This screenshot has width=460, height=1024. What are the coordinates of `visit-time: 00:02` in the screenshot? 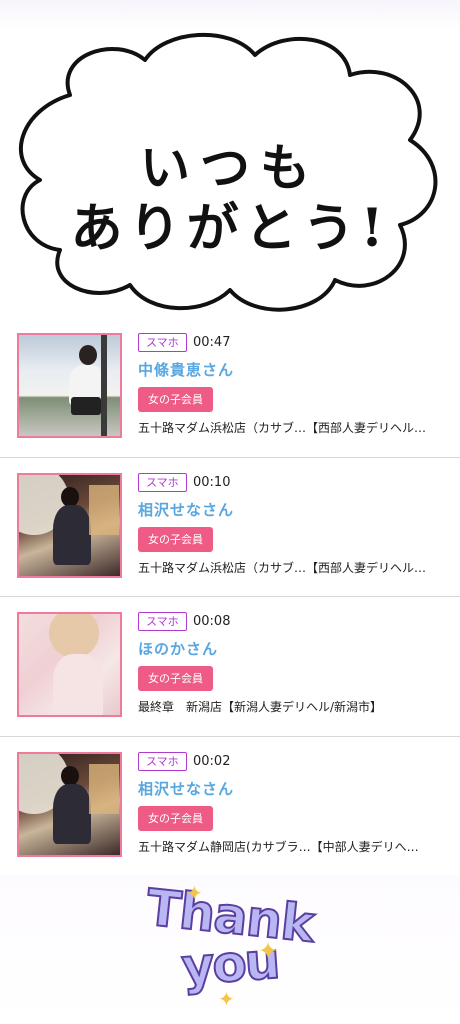 It's located at (212, 761).